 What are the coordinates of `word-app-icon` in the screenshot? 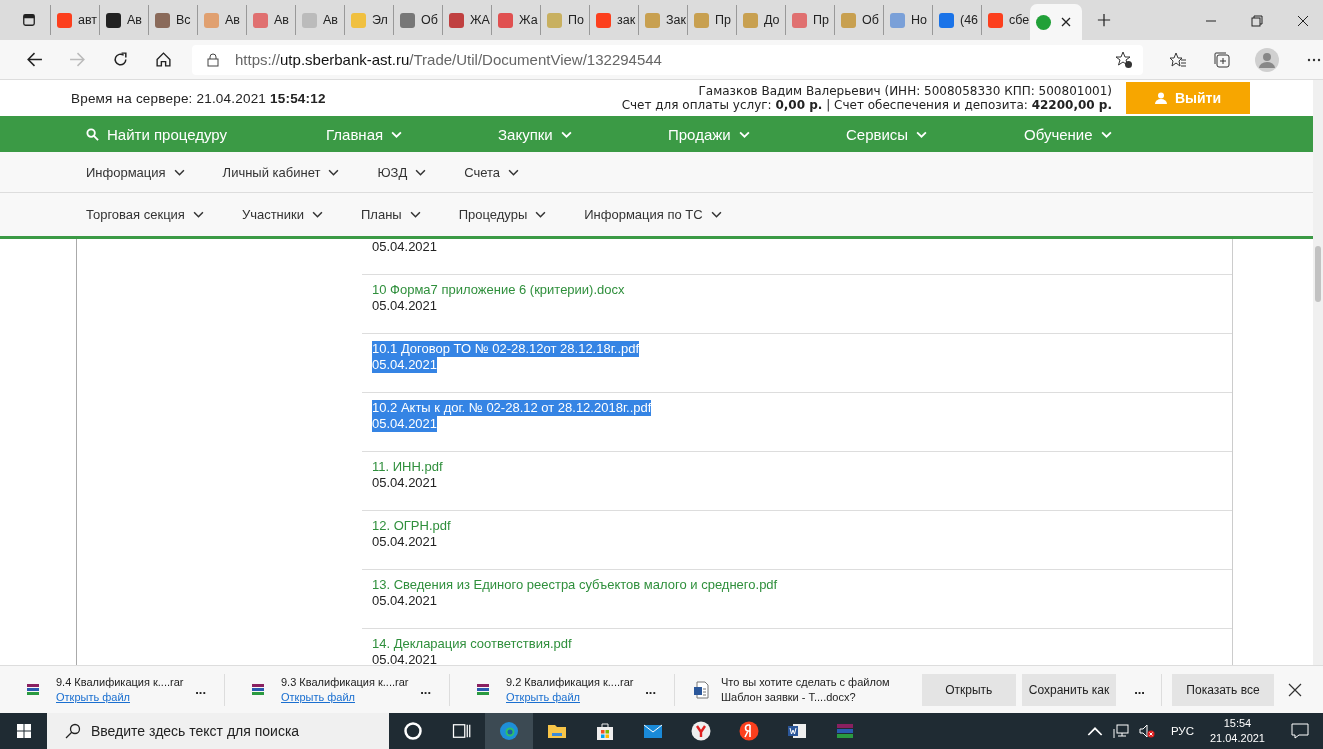 It's located at (797, 731).